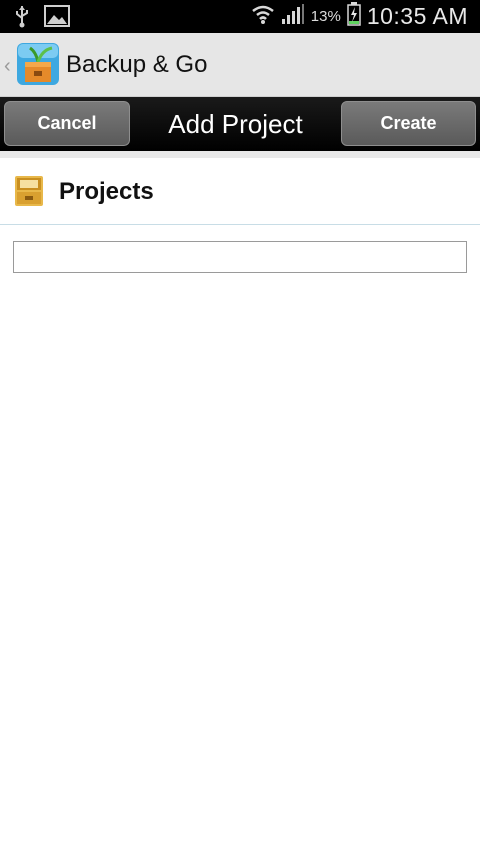  Describe the element at coordinates (235, 123) in the screenshot. I see `screen-title: Add Project` at that location.